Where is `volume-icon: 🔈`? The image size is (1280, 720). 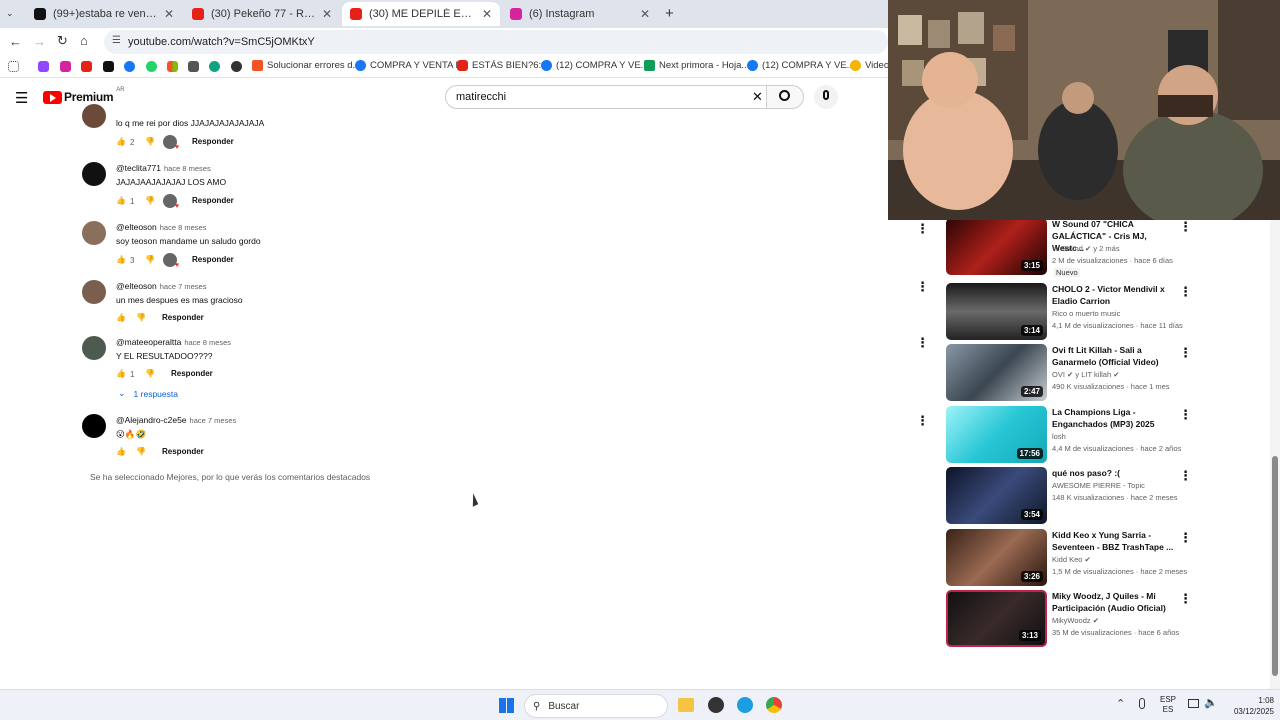
volume-icon: 🔈 is located at coordinates (1211, 702).